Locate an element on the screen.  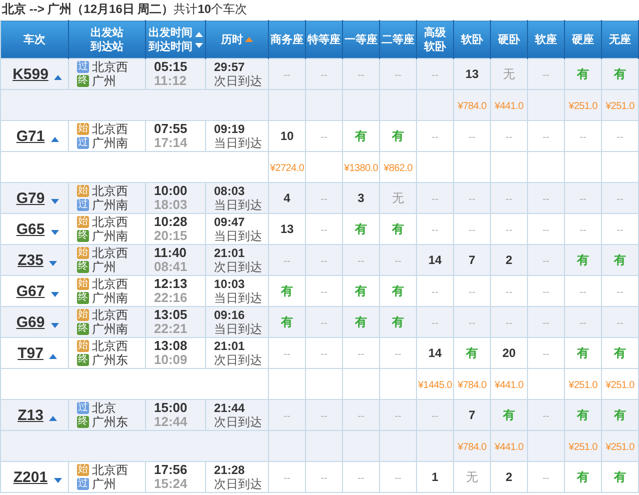
arrival-time: 17:14 is located at coordinates (171, 143).